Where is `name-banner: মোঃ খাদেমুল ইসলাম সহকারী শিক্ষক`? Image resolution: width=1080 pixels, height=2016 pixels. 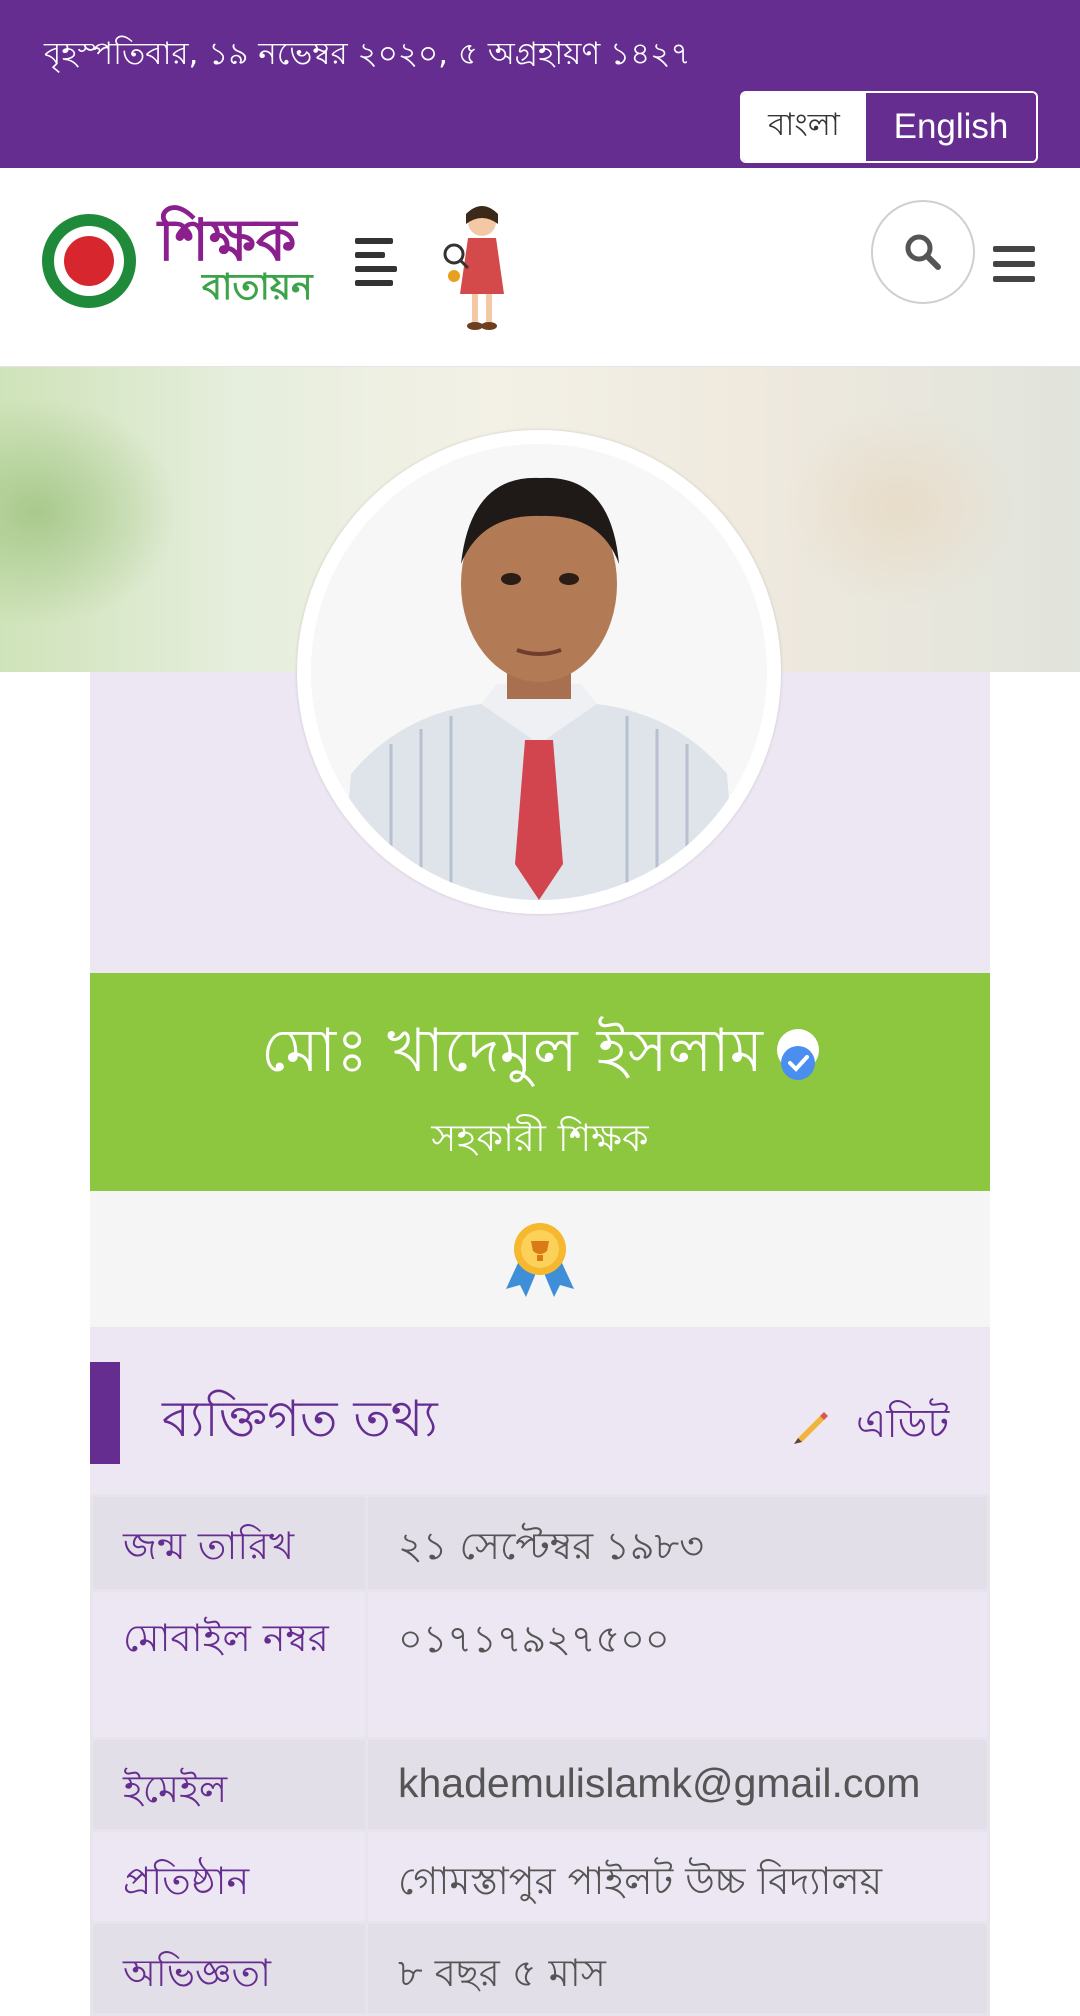
name-banner: মোঃ খাদেমুল ইসলাম সহকারী শিক্ষক is located at coordinates (540, 1082).